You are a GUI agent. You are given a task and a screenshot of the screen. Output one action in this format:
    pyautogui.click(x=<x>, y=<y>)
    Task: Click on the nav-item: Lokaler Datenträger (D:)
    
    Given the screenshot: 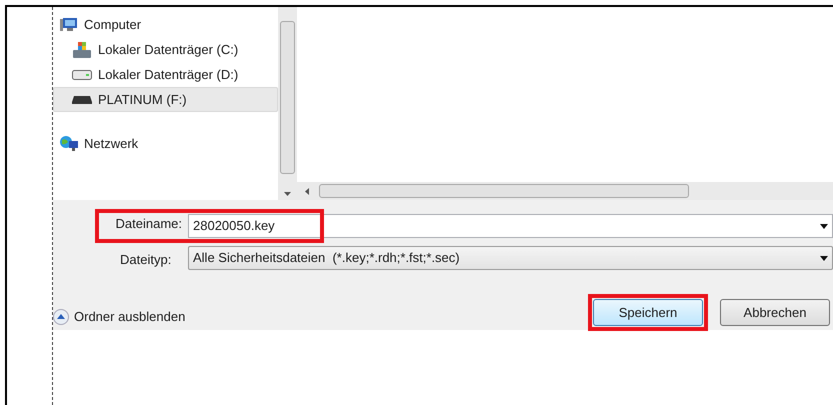 What is the action you would take?
    pyautogui.click(x=165, y=74)
    